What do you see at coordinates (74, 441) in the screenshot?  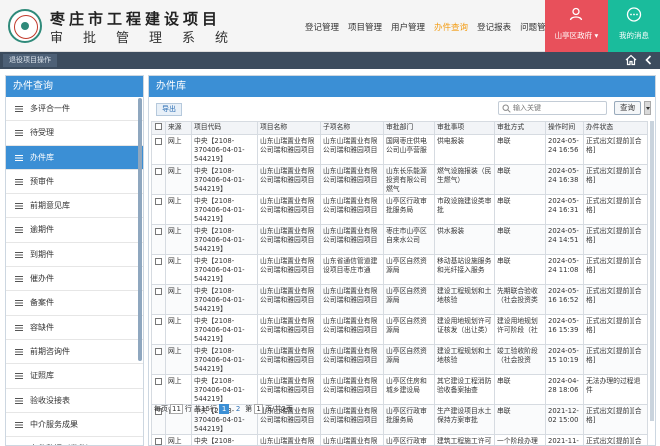 I see `sidebar-item: 办件数据（发件）` at bounding box center [74, 441].